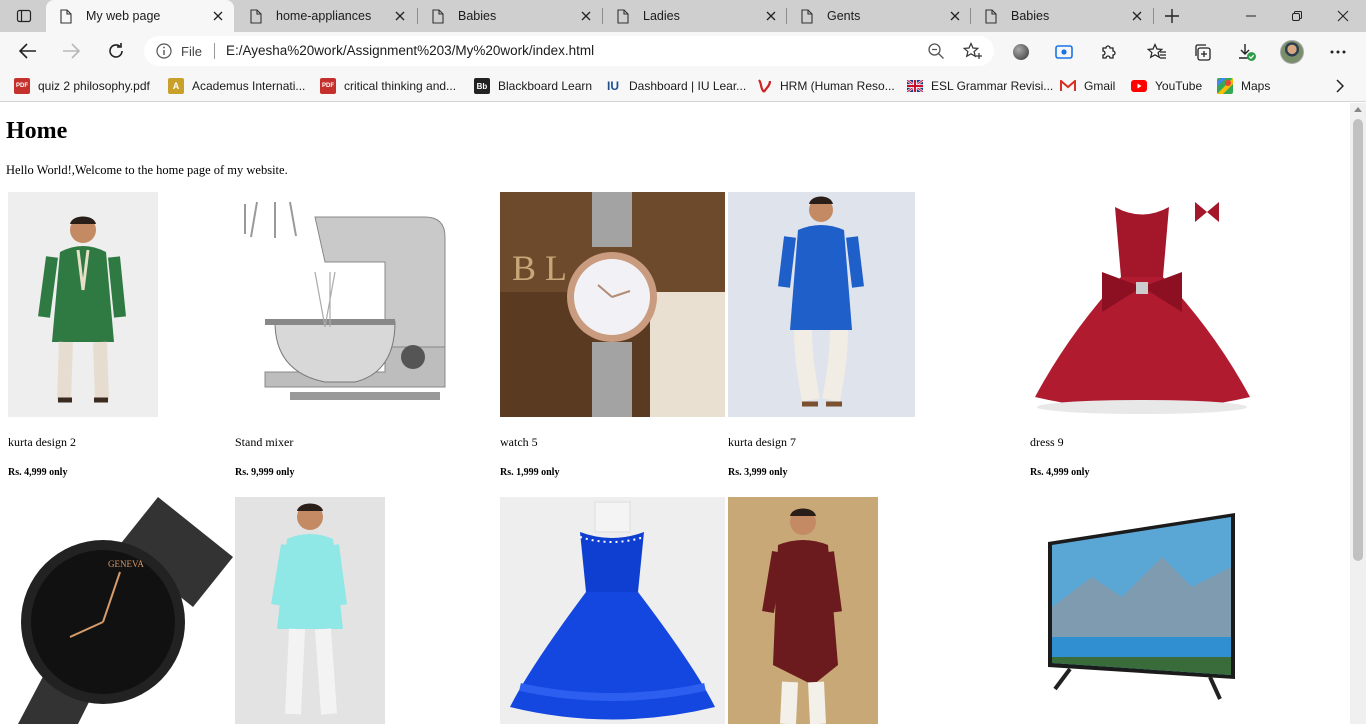 This screenshot has width=1366, height=724. I want to click on restore-button, so click(1297, 16).